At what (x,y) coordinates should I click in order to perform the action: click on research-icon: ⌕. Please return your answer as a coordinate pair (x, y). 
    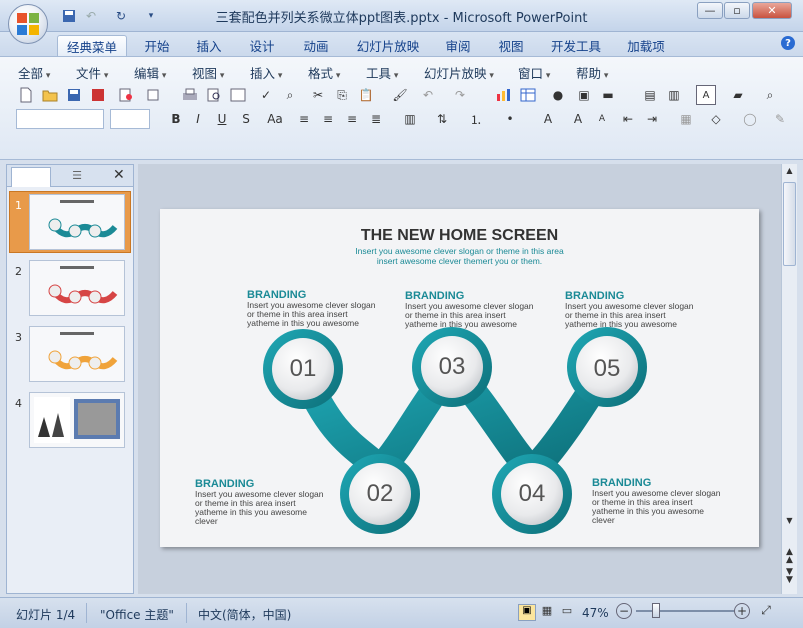
    Looking at the image, I should click on (290, 95).